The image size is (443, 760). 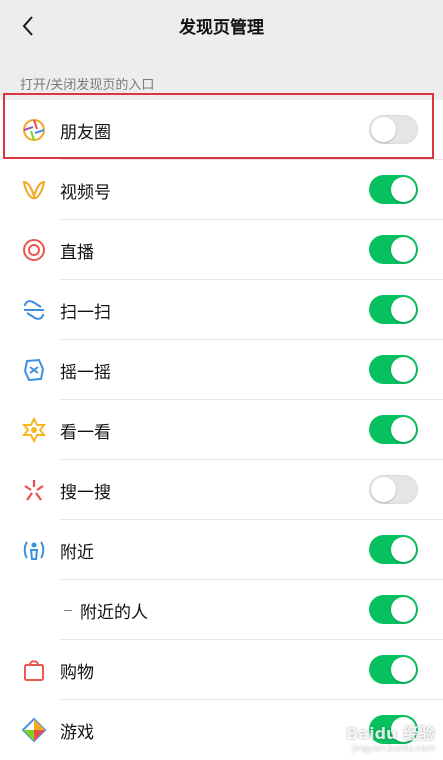 What do you see at coordinates (85, 493) in the screenshot?
I see `search-label: 搜一搜` at bounding box center [85, 493].